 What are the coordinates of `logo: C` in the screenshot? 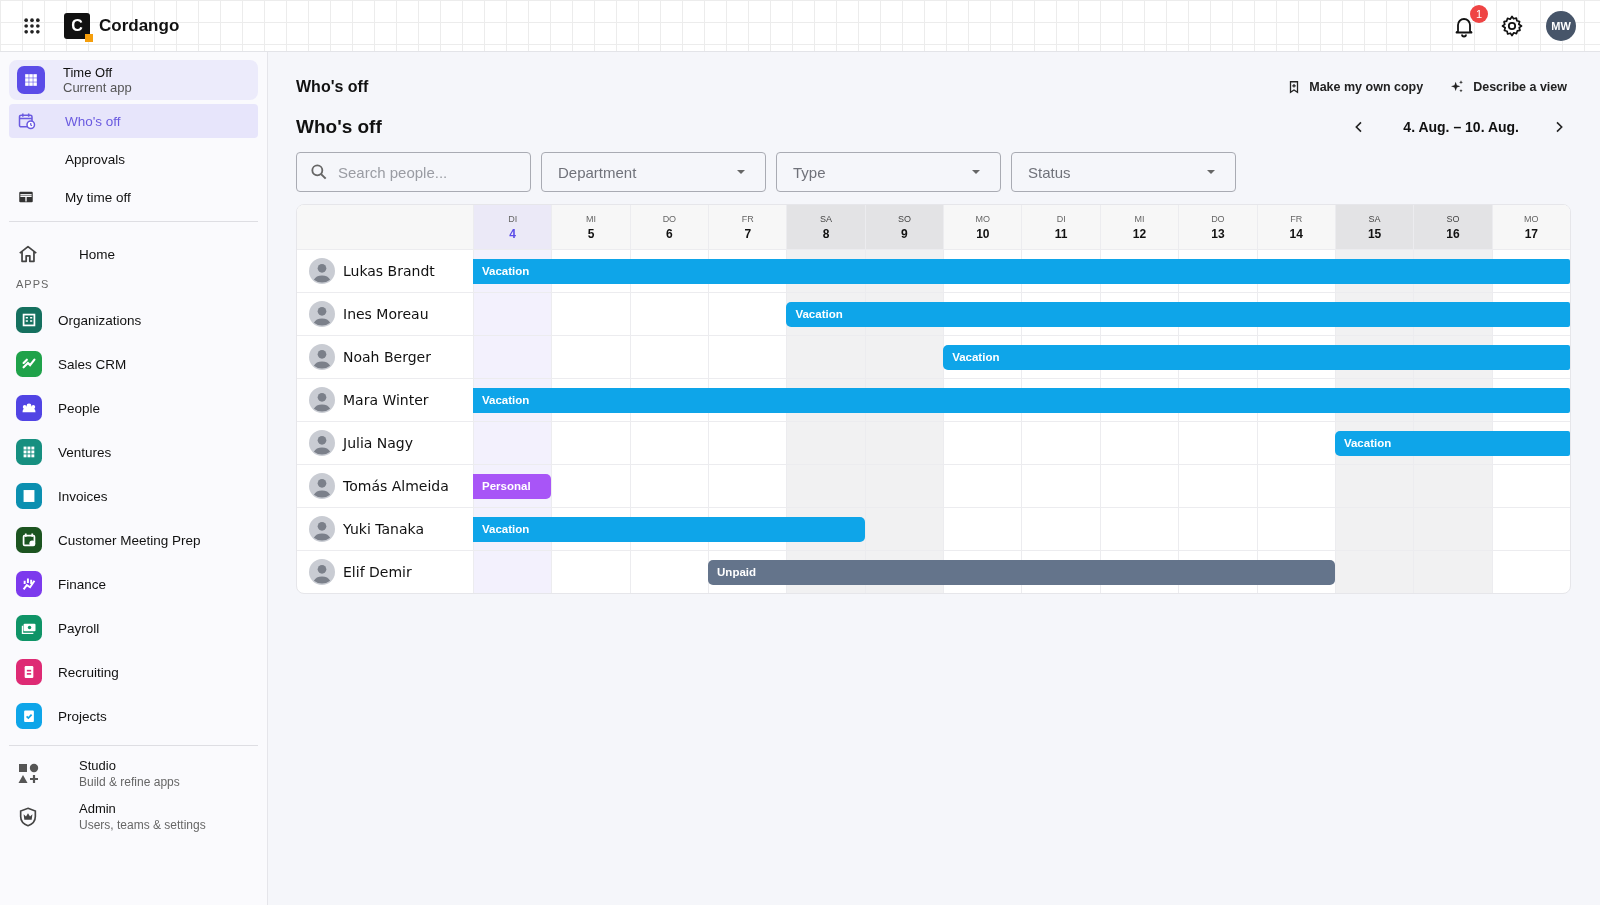 It's located at (77, 25).